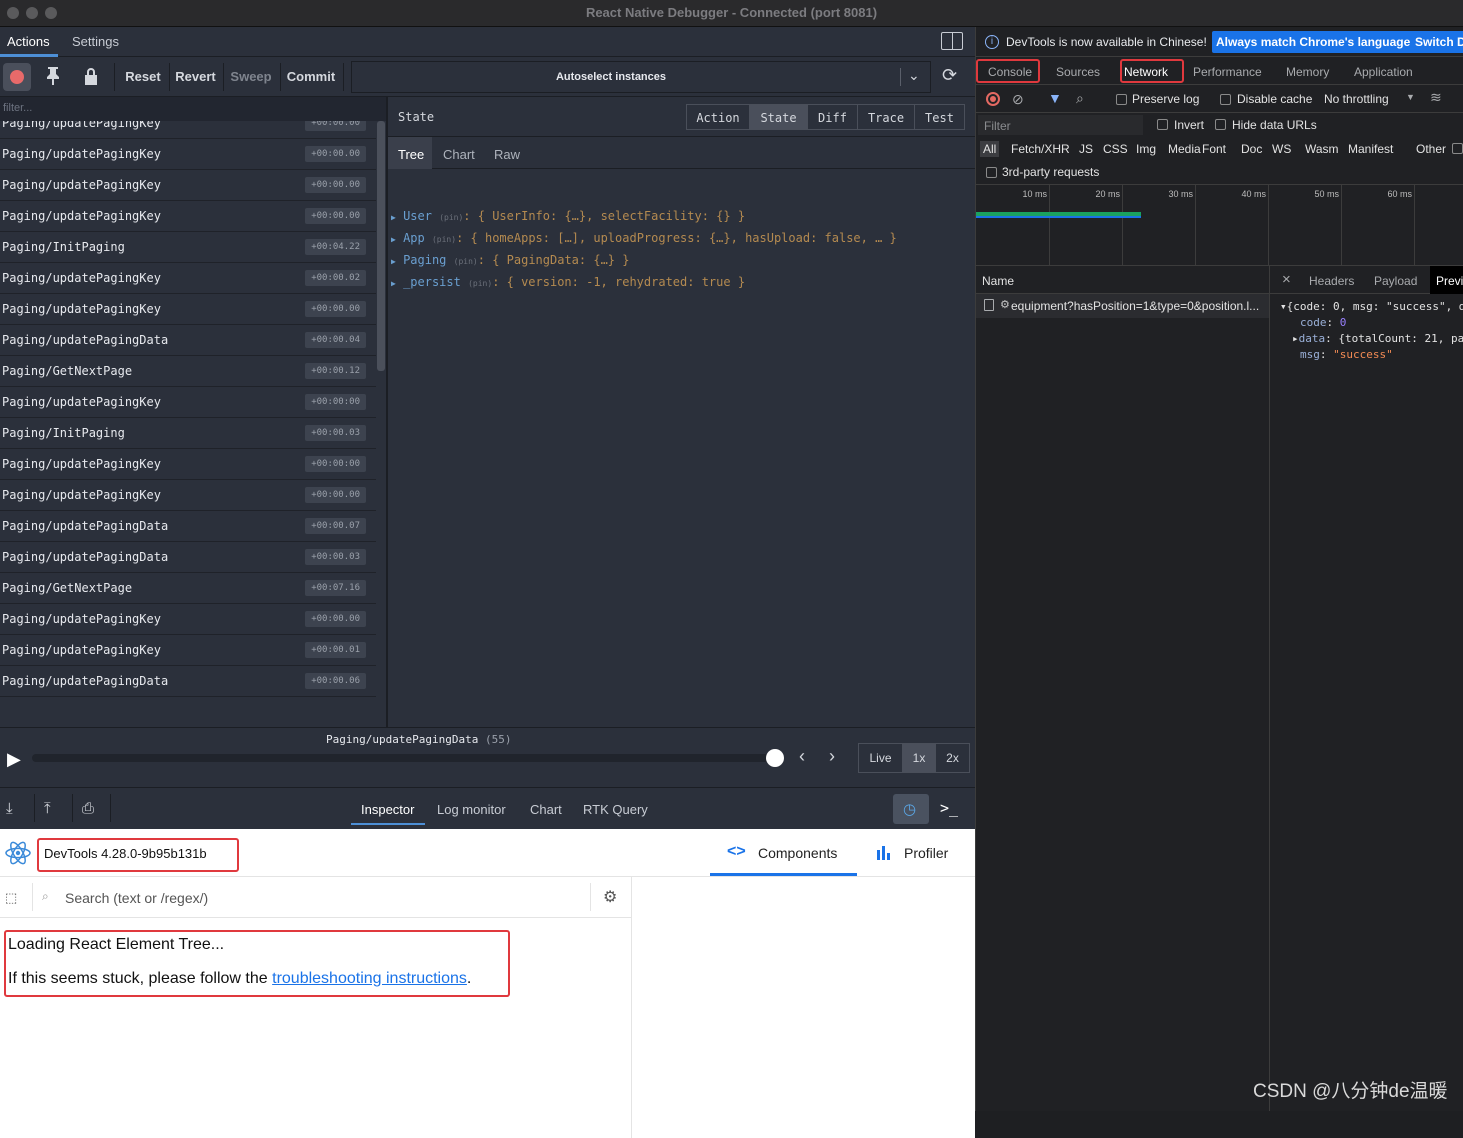 This screenshot has width=1463, height=1138. Describe the element at coordinates (546, 809) in the screenshot. I see `tab-chart-monitor: Chart` at that location.